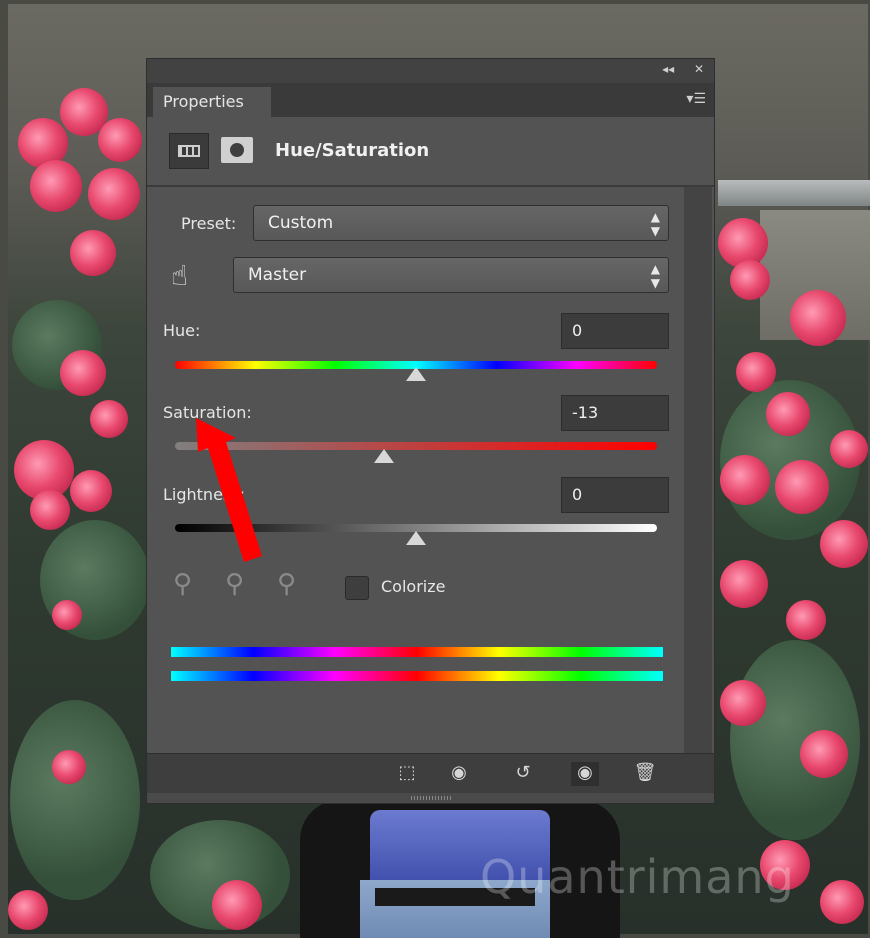  I want to click on arrow-shape, so click(229, 490).